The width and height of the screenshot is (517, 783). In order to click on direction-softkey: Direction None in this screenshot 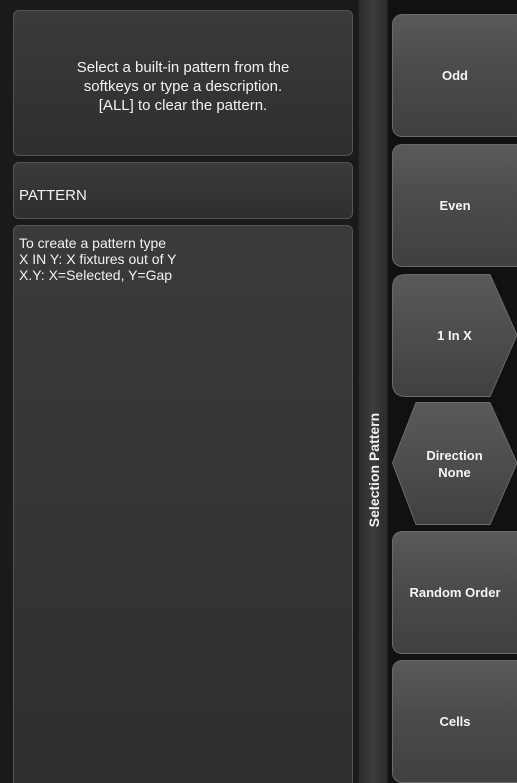, I will do `click(454, 463)`.